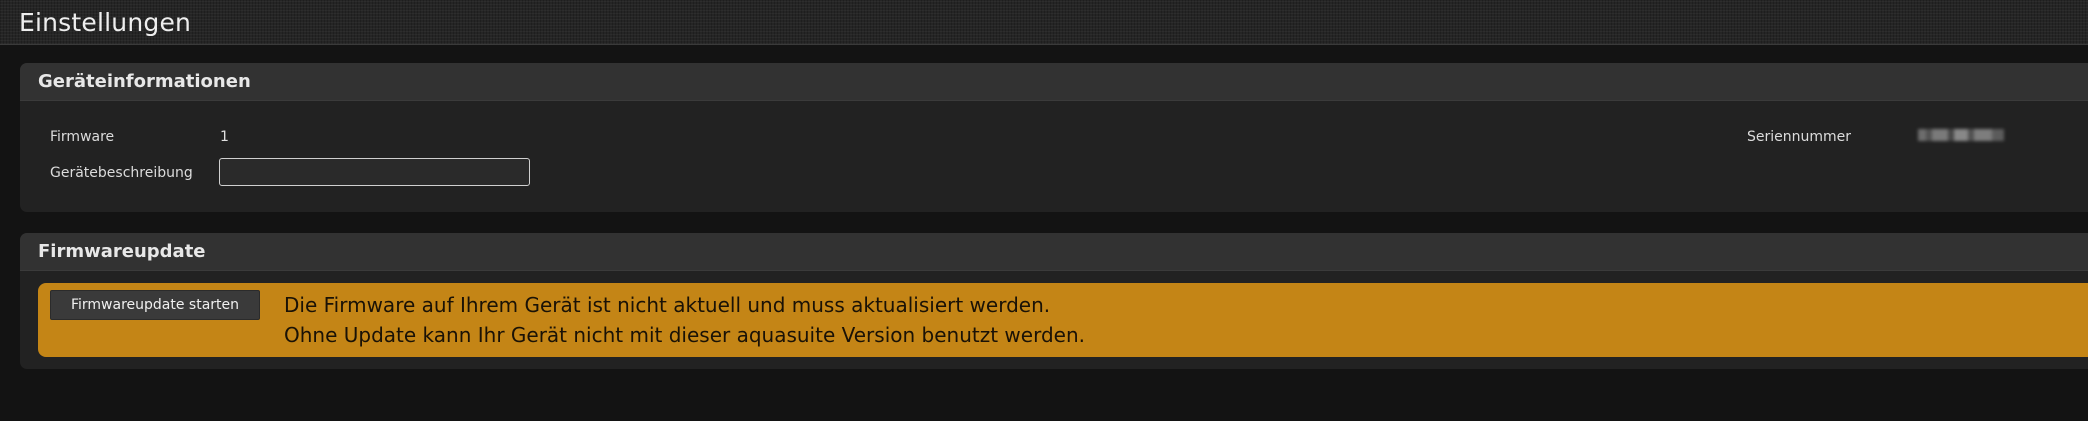  What do you see at coordinates (105, 22) in the screenshot?
I see `page-title: Einstellungen` at bounding box center [105, 22].